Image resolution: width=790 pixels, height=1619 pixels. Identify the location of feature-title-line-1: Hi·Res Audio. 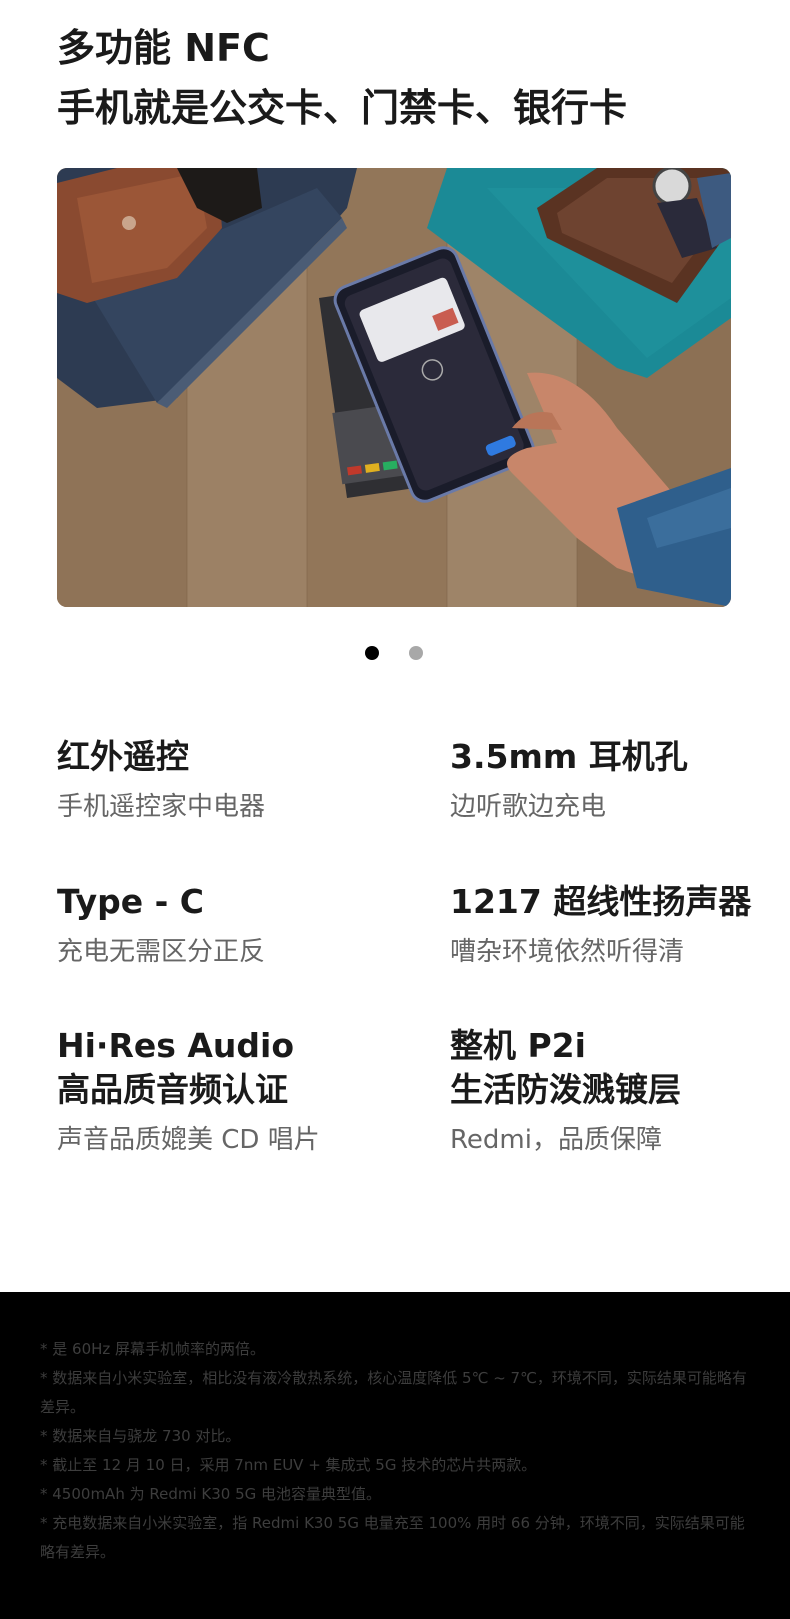
(176, 1045).